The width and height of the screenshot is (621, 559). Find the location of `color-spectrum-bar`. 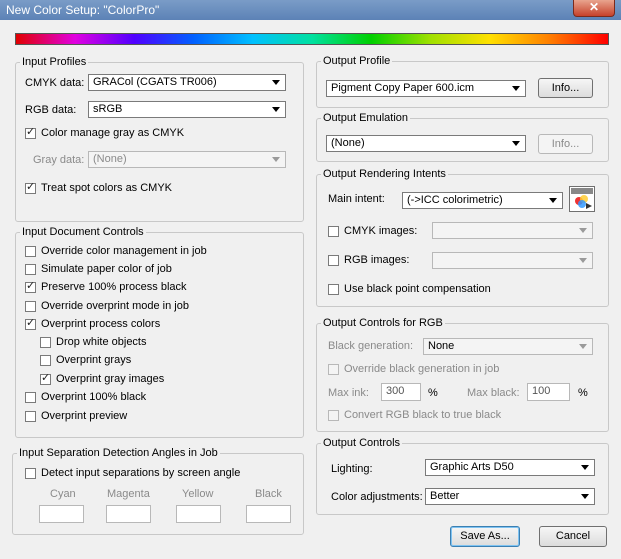

color-spectrum-bar is located at coordinates (312, 39).